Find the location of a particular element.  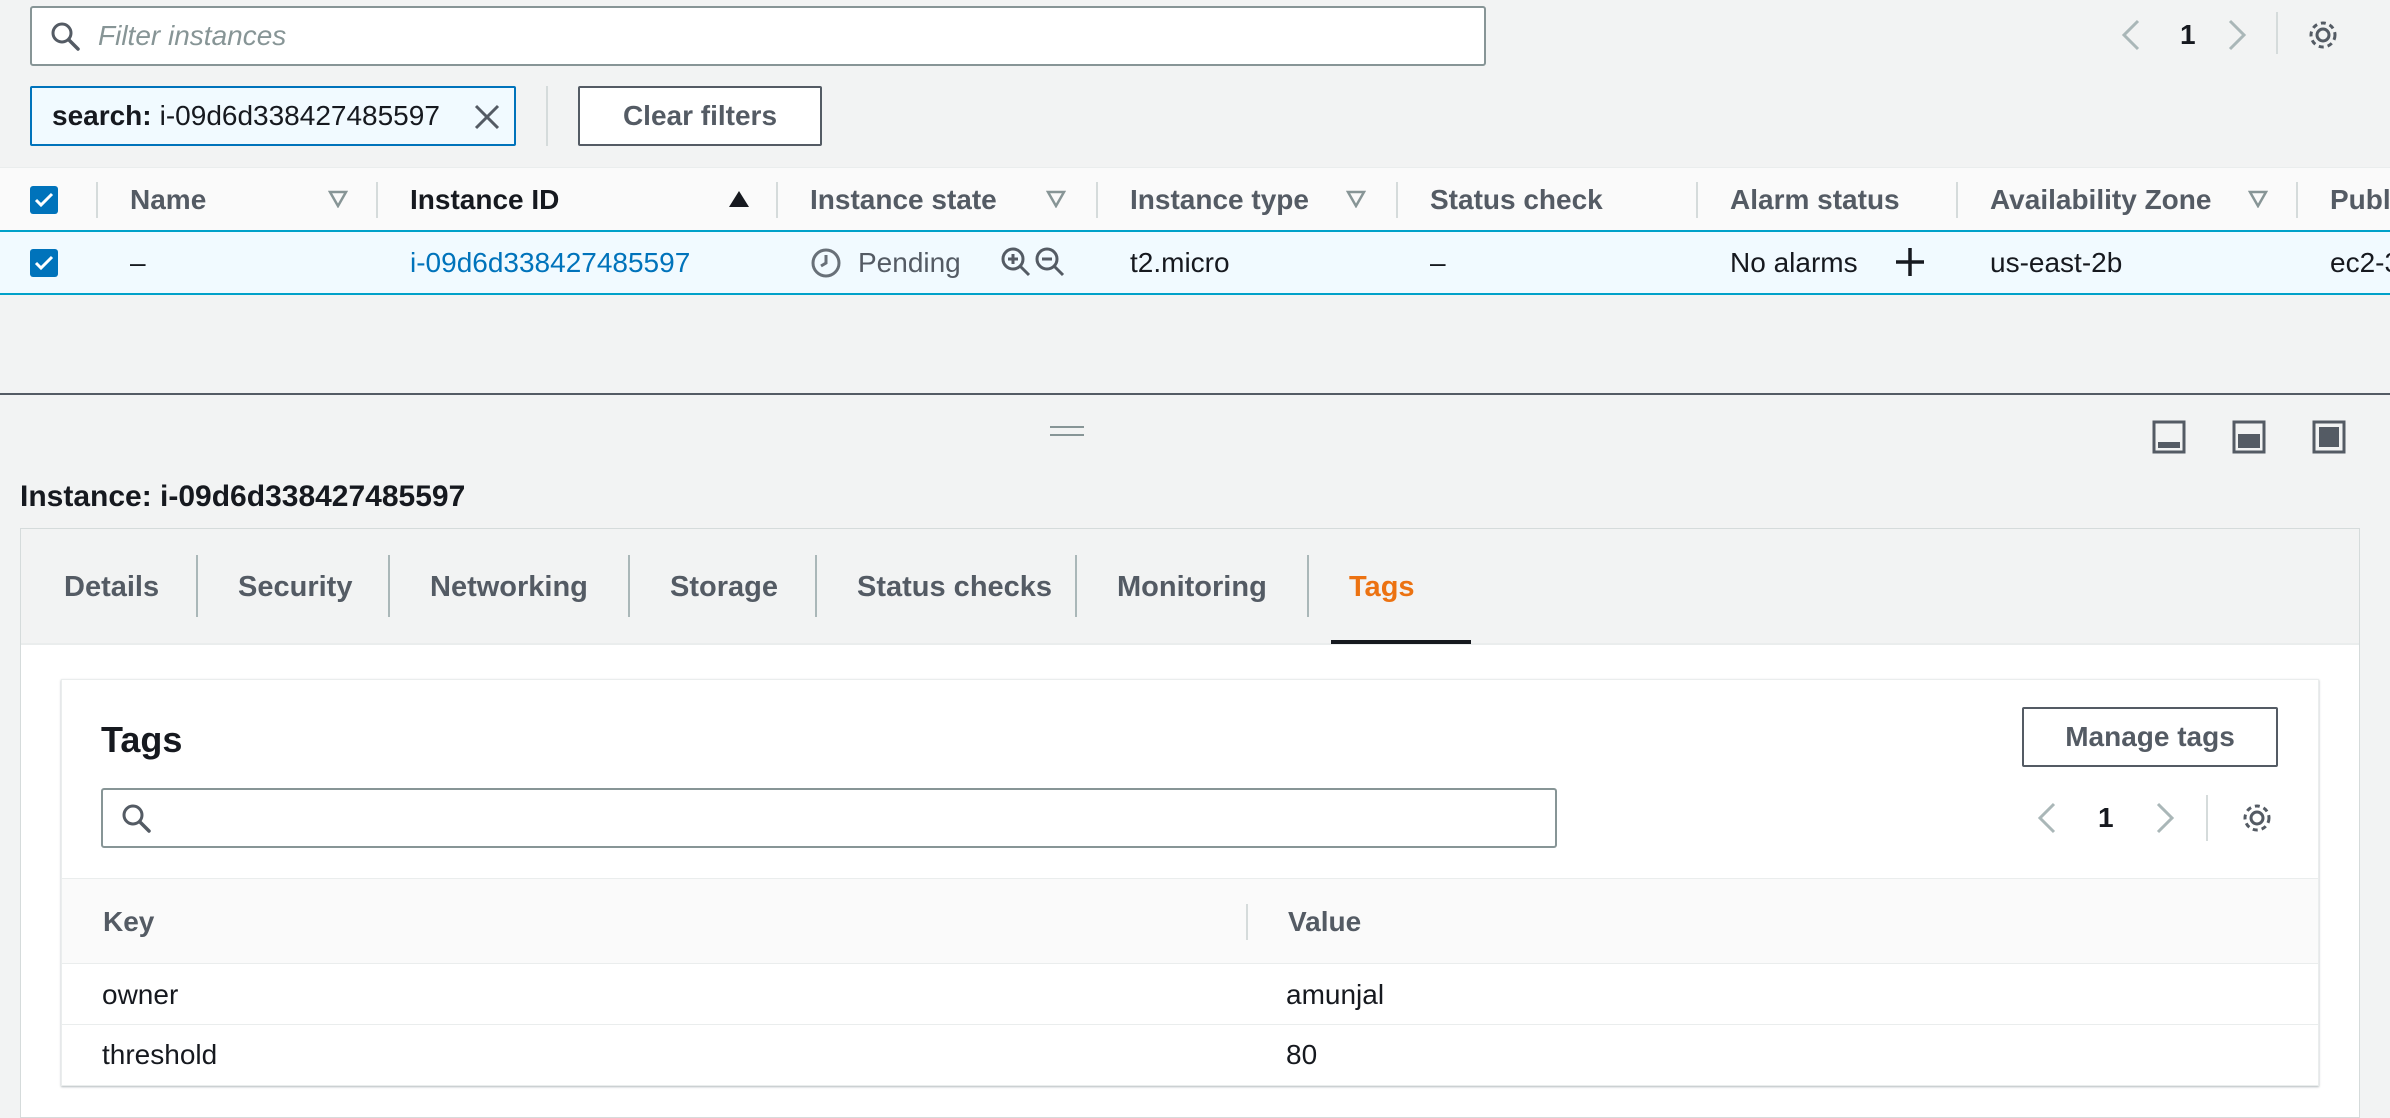

tag-key: threshold is located at coordinates (160, 1054).